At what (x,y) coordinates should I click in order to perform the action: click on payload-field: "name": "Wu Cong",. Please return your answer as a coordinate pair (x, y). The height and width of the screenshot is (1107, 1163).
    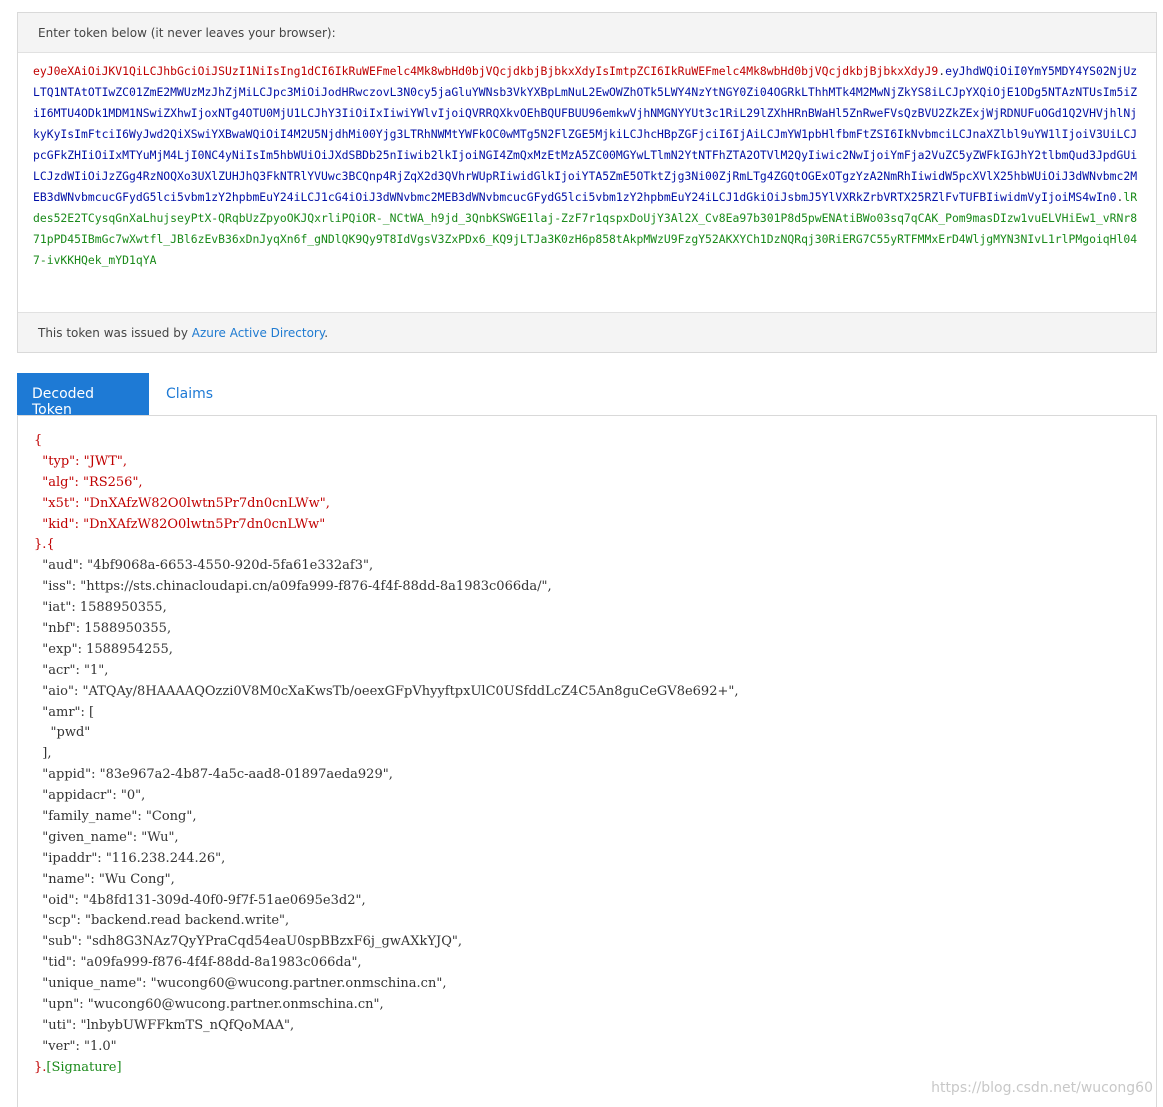
    Looking at the image, I should click on (104, 879).